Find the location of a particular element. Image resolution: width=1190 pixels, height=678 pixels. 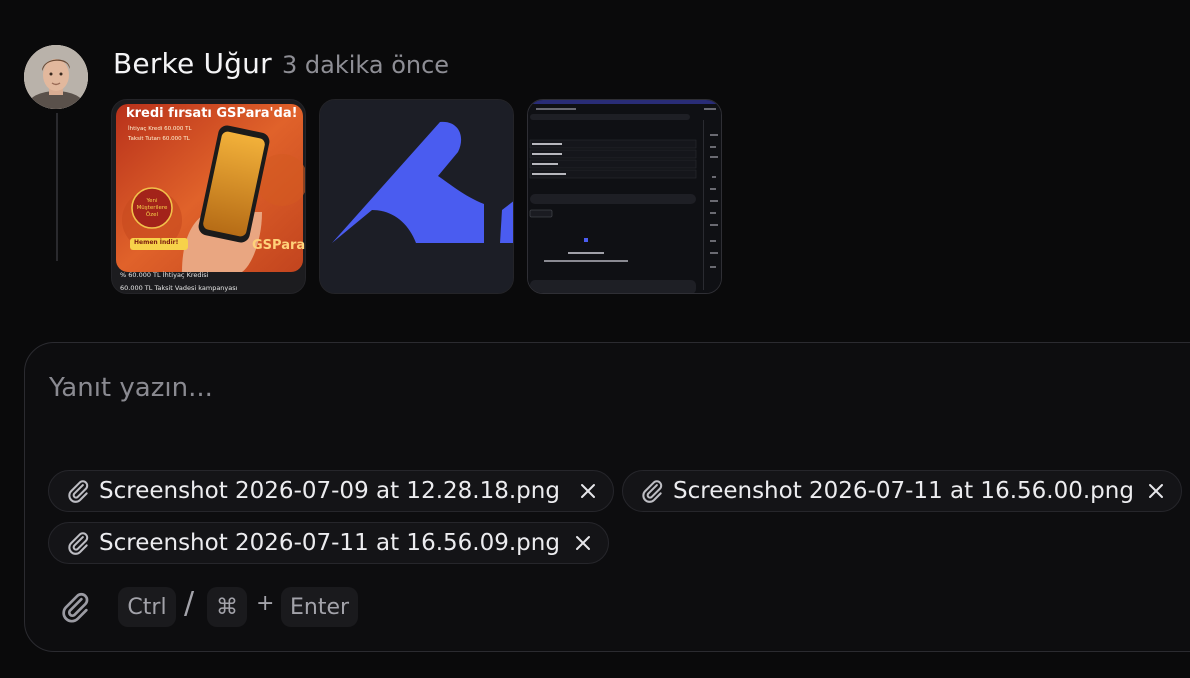

avatar is located at coordinates (56, 77).